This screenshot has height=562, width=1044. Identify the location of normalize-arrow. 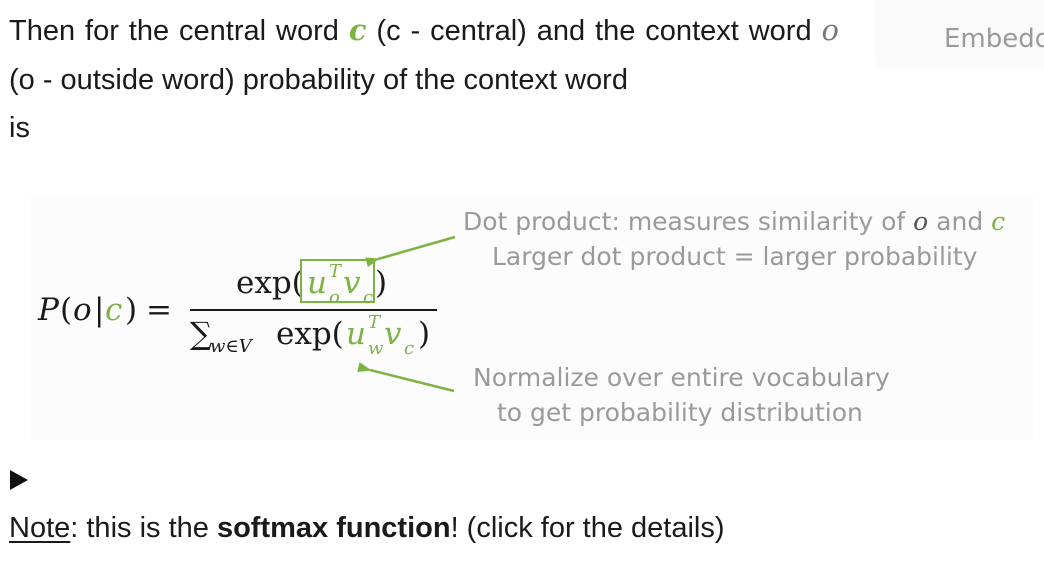
(406, 377).